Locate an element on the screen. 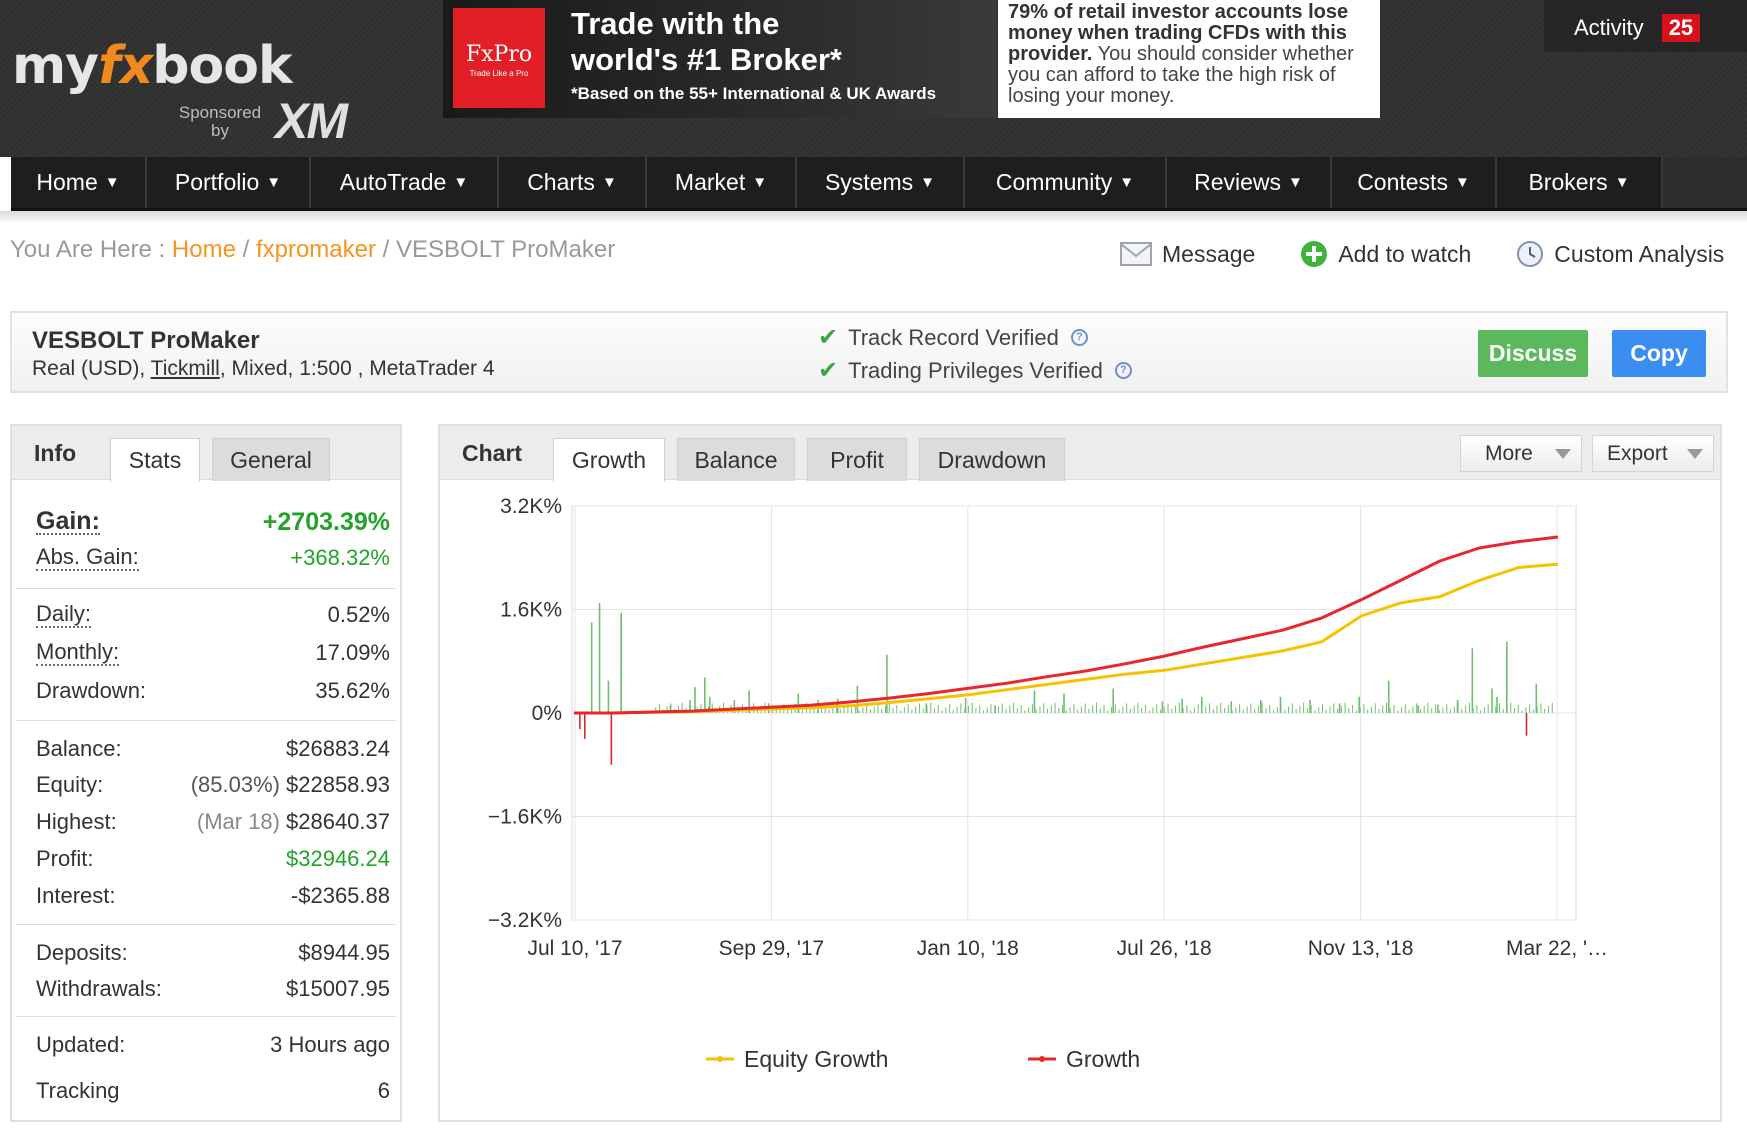 This screenshot has height=1147, width=1747. account-name: VESBOLT ProMaker is located at coordinates (146, 340).